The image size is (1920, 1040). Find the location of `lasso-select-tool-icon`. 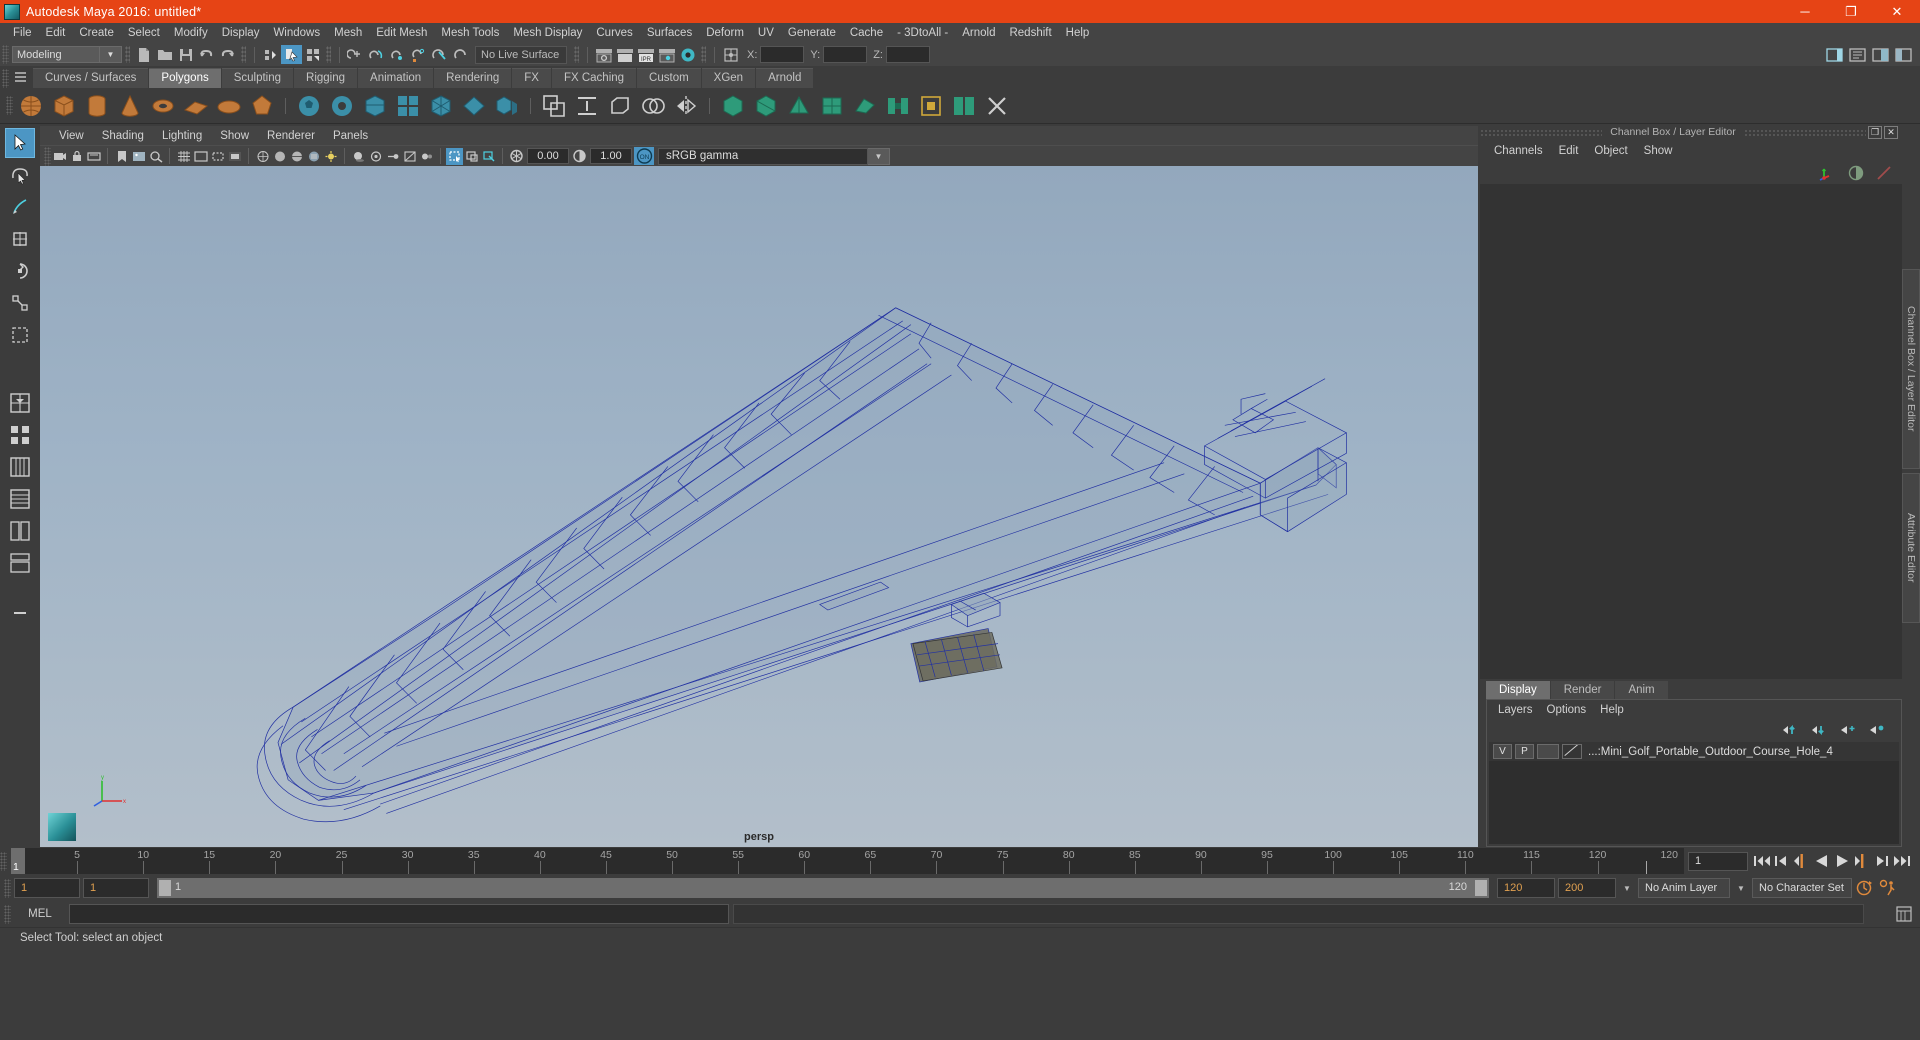

lasso-select-tool-icon is located at coordinates (20, 175).